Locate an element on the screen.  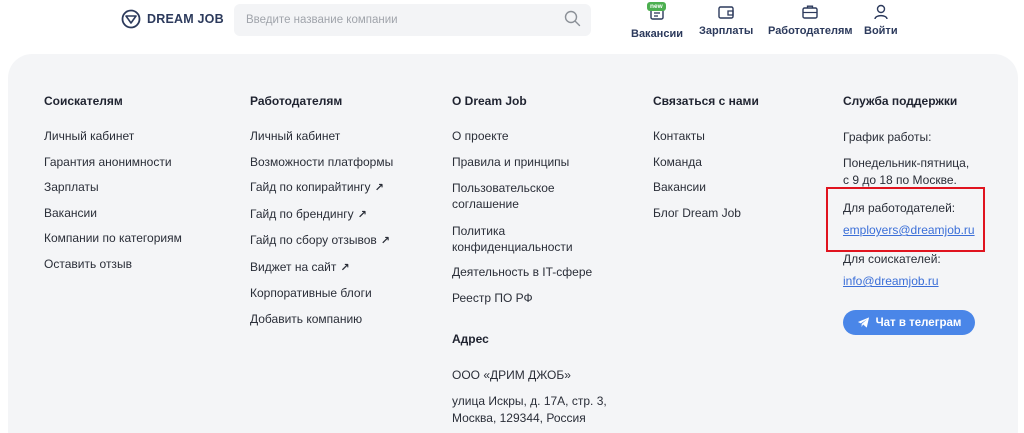
company-name: ООО «ДРИМ ДЖОБ» is located at coordinates (511, 374).